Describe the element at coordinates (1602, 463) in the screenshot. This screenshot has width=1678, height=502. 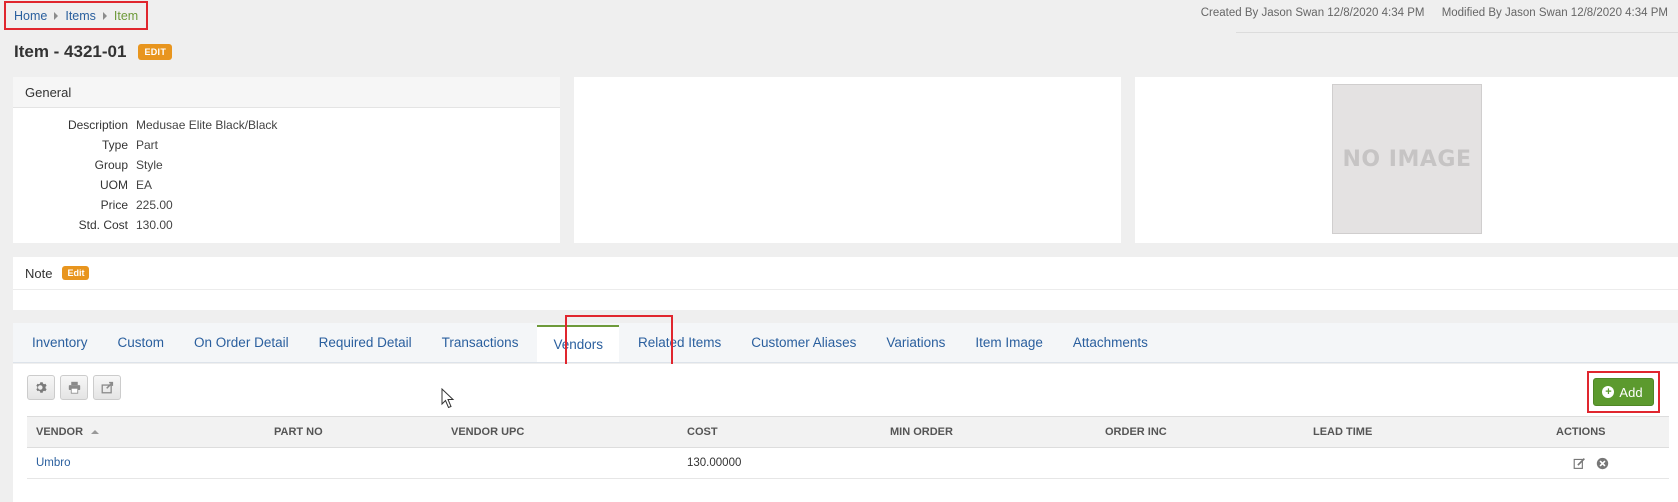
I see `delete-icon` at that location.